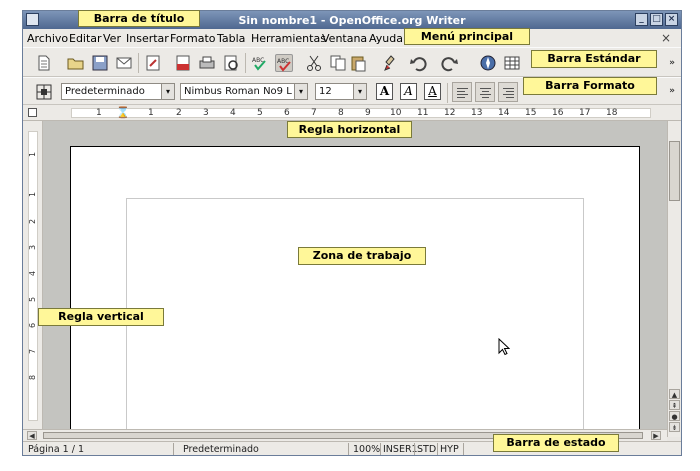 The height and width of the screenshot is (471, 700). I want to click on next-page-icon: ⇟, so click(674, 427).